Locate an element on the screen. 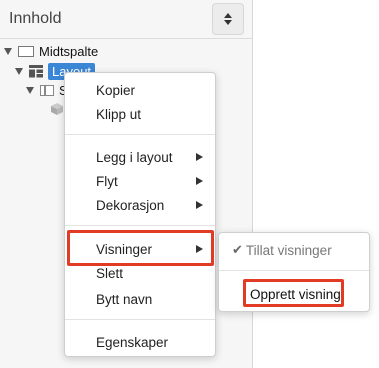 This screenshot has height=368, width=379. tree-item-part is located at coordinates (57, 109).